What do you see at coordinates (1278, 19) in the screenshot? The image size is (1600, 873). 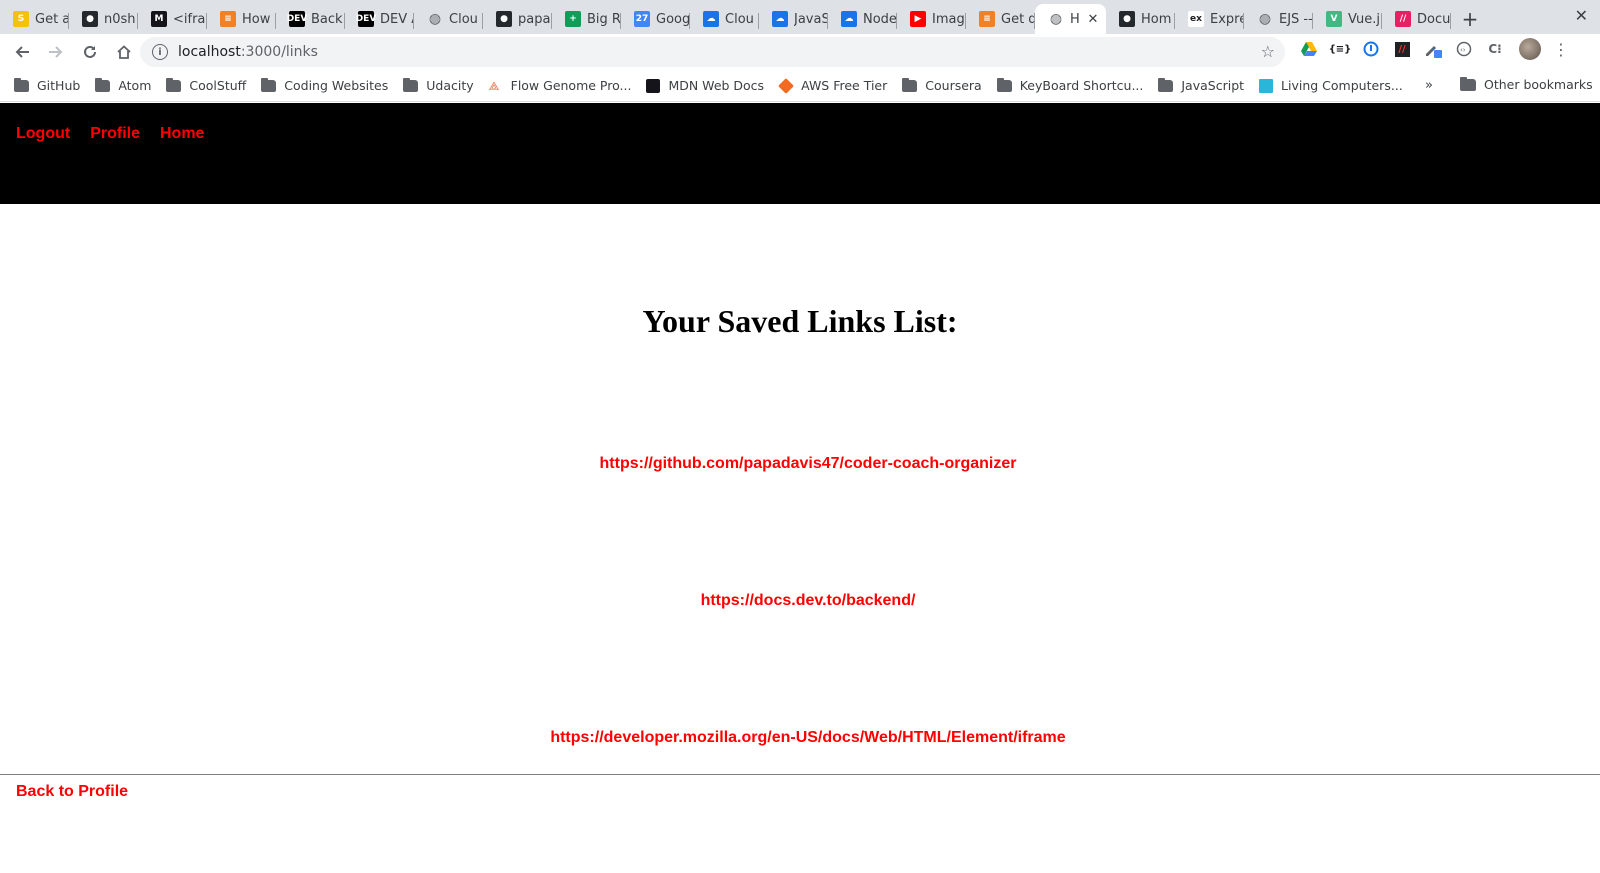 I see `browser-tab: ◍ EJS --` at bounding box center [1278, 19].